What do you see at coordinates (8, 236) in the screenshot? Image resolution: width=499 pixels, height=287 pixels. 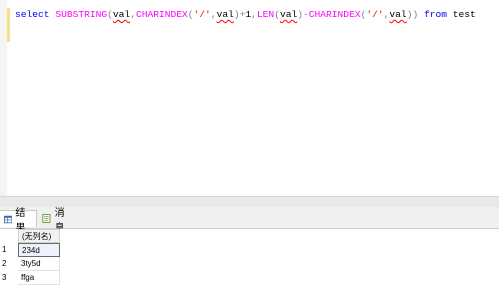 I see `row-number-header` at bounding box center [8, 236].